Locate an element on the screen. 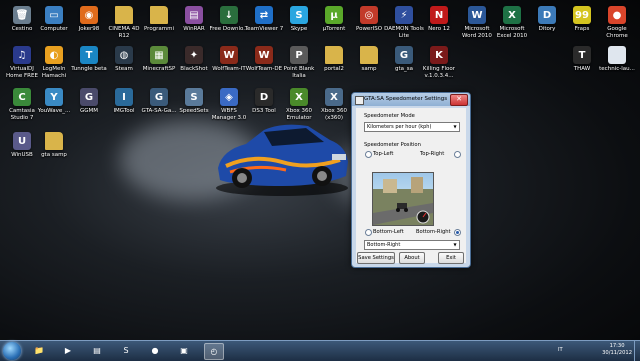 This screenshot has width=640, height=361. desktop-icon: D Ditory is located at coordinates (547, 19).